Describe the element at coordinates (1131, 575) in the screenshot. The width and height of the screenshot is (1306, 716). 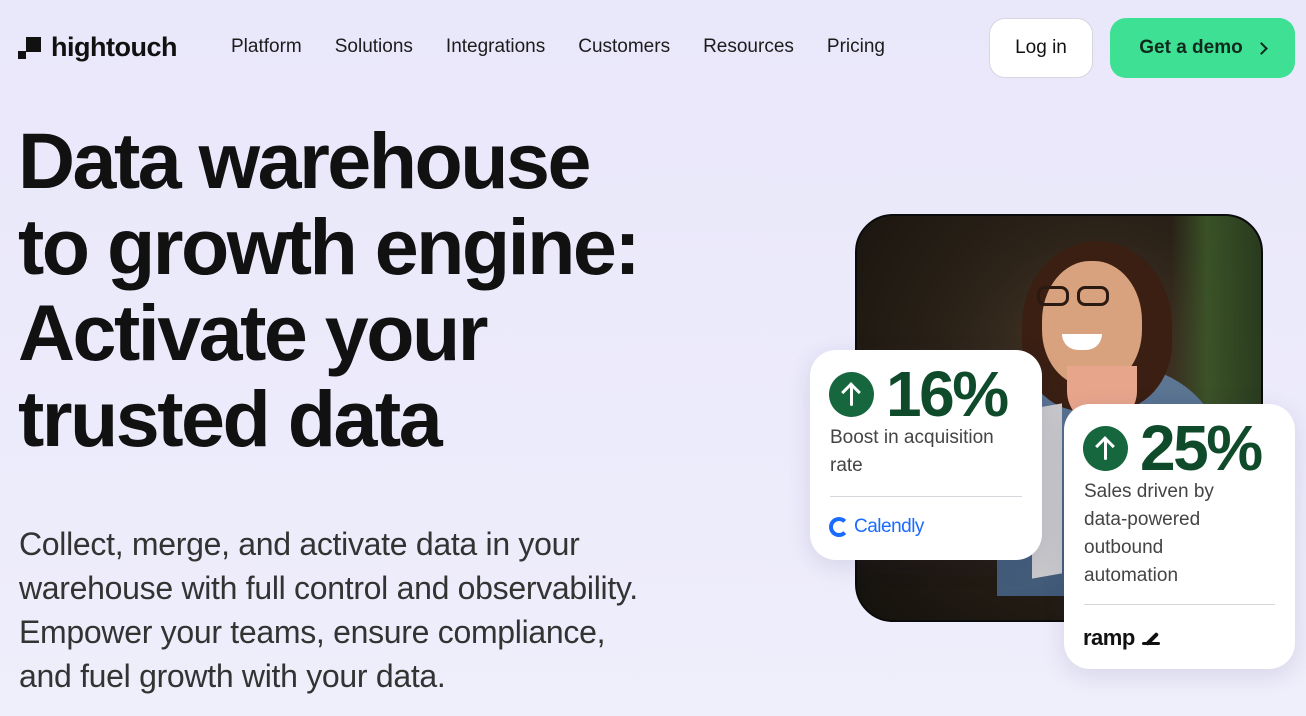
I see `stat-label-line: automation` at that location.